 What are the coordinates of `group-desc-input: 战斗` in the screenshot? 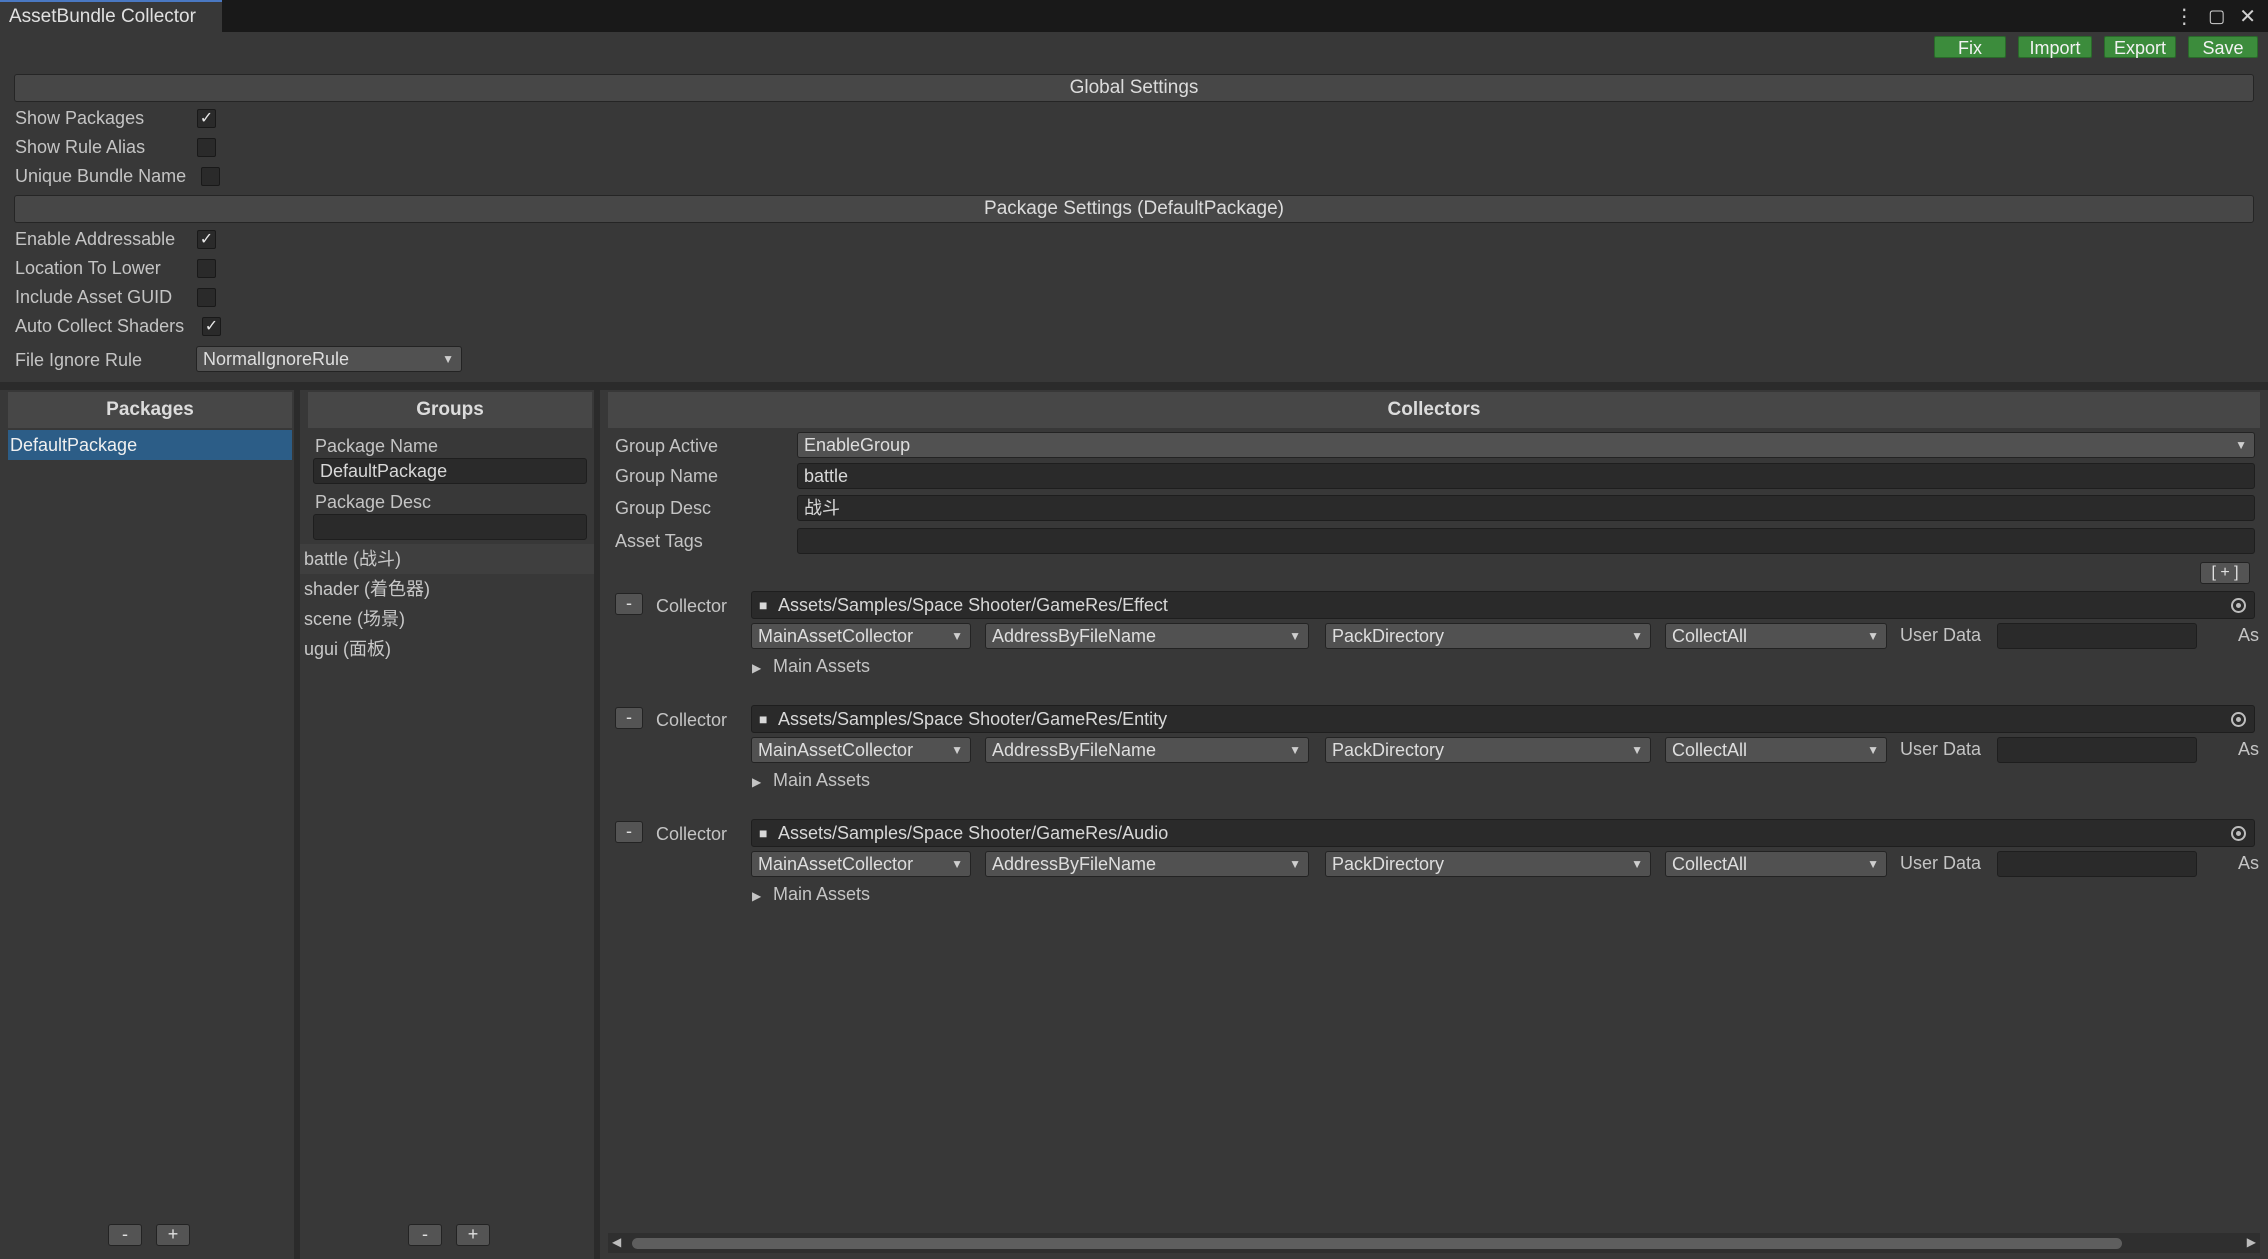 It's located at (1526, 508).